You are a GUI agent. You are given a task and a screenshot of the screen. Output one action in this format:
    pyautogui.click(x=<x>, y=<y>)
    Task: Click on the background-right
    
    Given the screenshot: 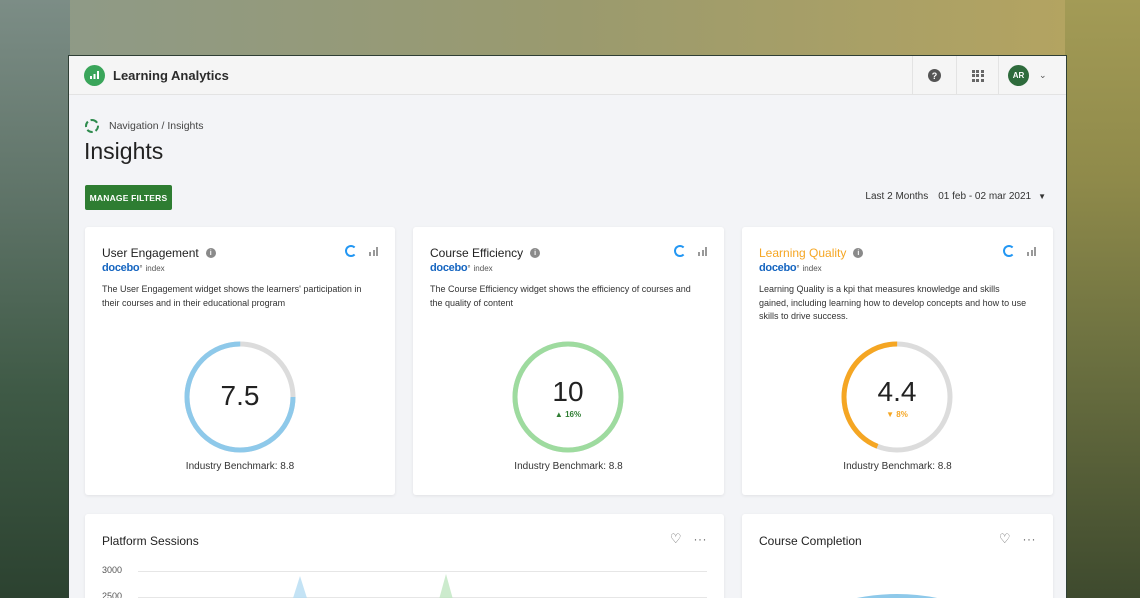 What is the action you would take?
    pyautogui.click(x=1102, y=299)
    